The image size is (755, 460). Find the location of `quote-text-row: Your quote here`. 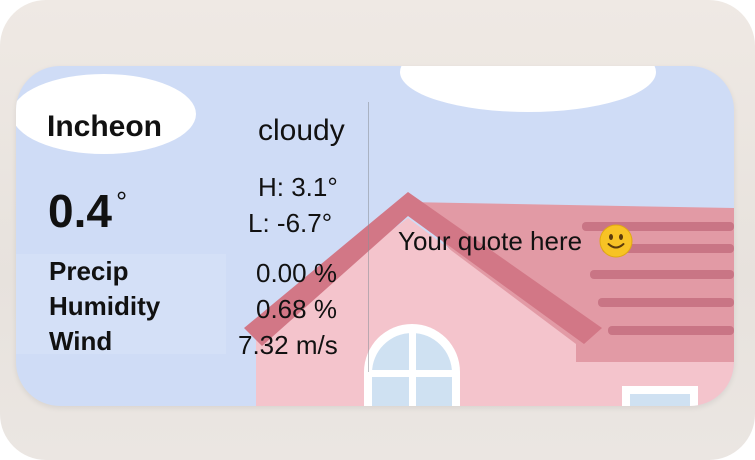

quote-text-row: Your quote here is located at coordinates (515, 242).